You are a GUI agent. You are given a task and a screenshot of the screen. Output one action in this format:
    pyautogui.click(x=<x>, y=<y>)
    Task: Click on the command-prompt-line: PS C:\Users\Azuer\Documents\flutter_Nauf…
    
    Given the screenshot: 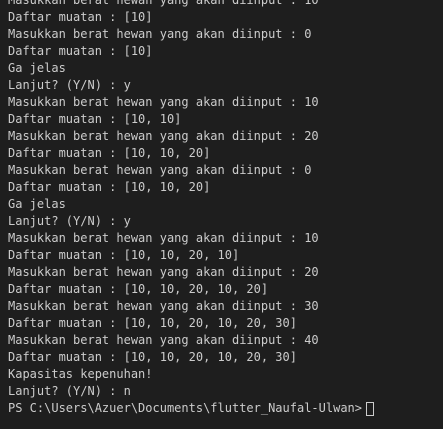 What is the action you would take?
    pyautogui.click(x=225, y=408)
    